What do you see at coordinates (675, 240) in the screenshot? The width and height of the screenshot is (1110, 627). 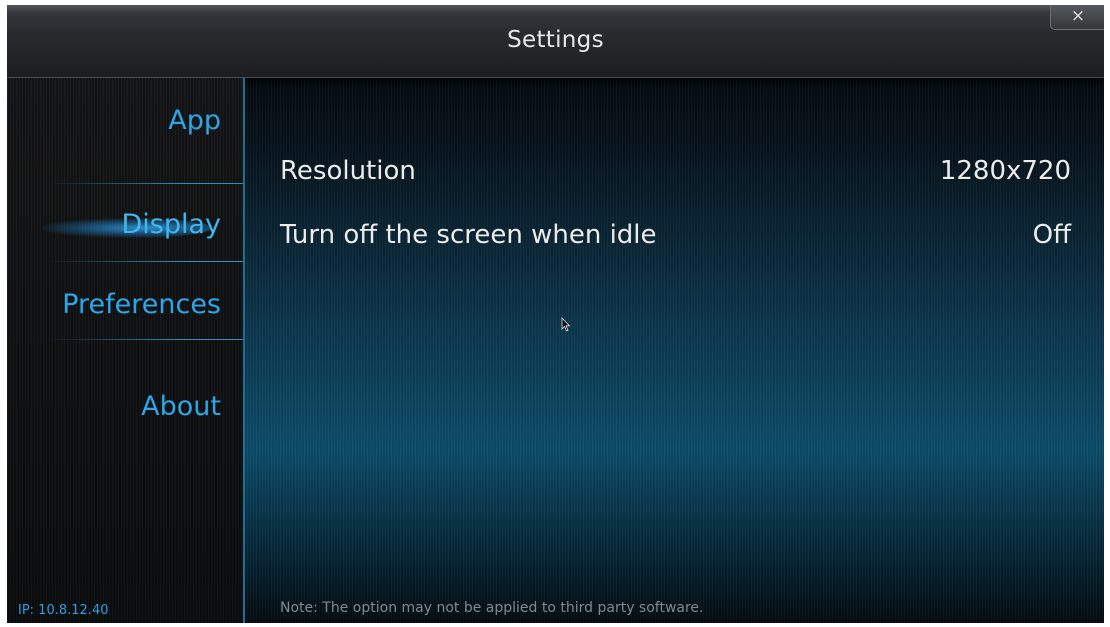 I see `setting-row-screen-idle: Turn off the screen when idle Off` at bounding box center [675, 240].